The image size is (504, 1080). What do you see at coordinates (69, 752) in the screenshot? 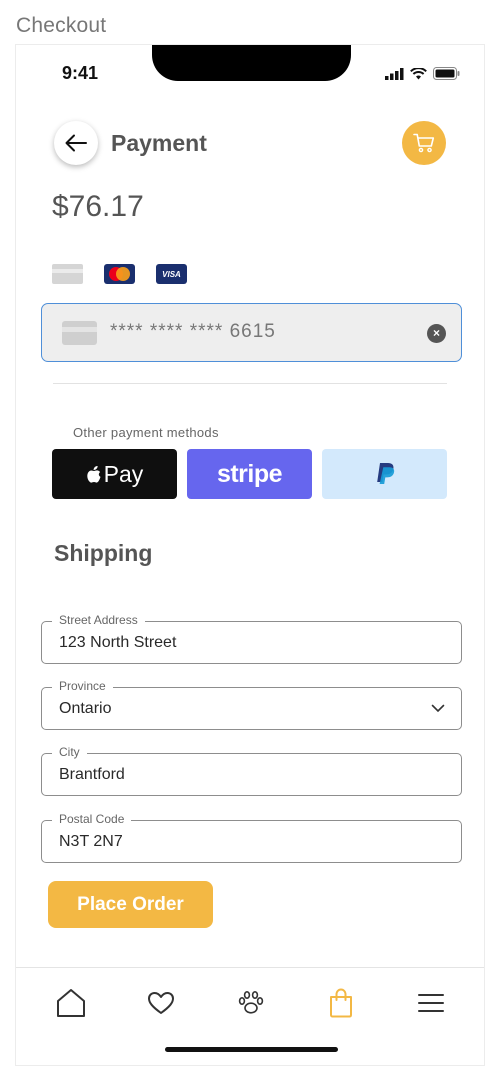
I see `city-label: City` at bounding box center [69, 752].